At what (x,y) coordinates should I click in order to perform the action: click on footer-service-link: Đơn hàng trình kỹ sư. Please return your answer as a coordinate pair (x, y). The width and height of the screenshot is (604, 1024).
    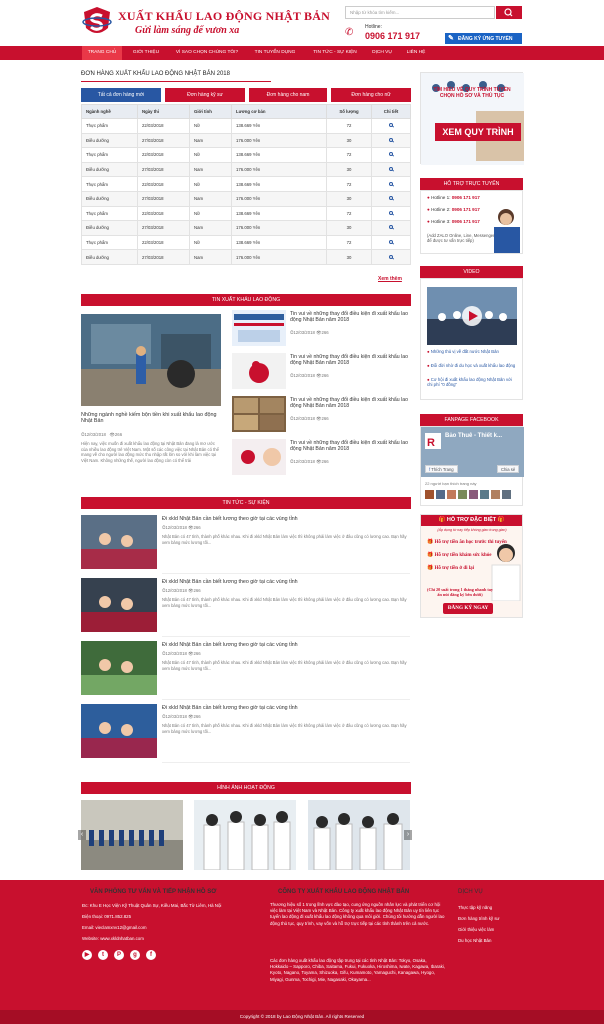
    Looking at the image, I should click on (498, 919).